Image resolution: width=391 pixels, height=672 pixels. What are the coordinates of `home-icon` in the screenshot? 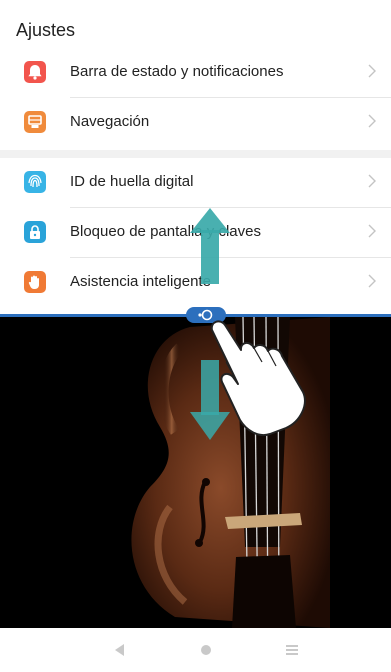 It's located at (206, 650).